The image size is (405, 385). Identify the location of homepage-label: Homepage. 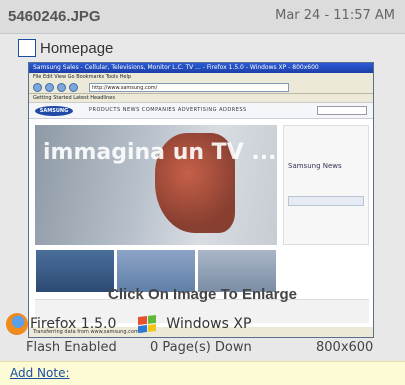
(77, 48).